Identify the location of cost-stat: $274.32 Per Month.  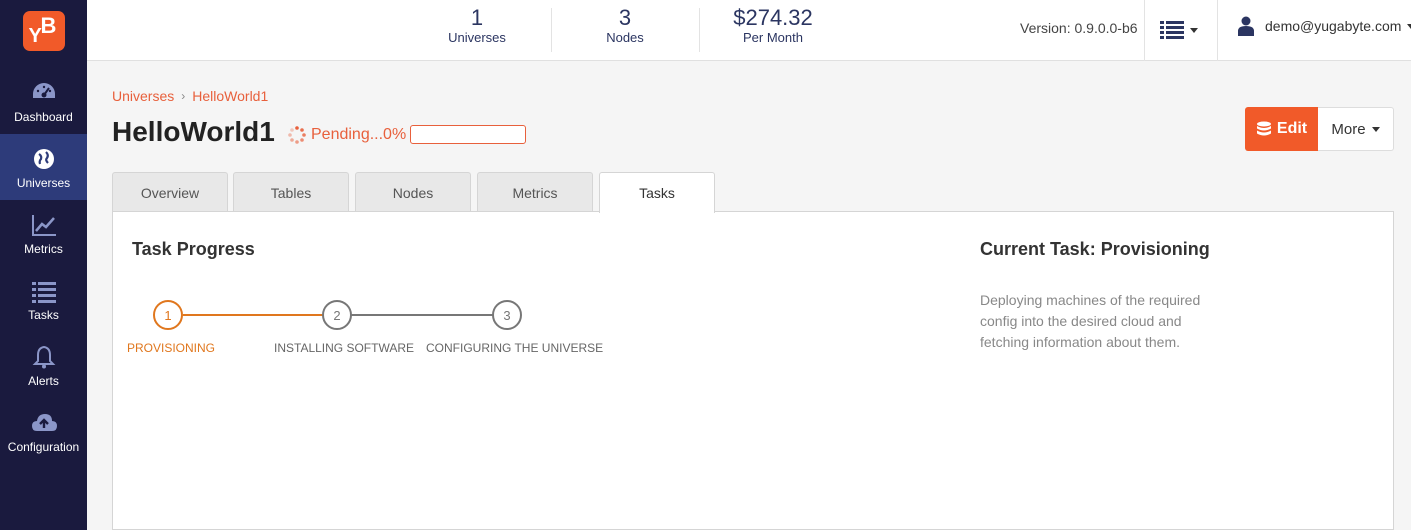
(773, 26).